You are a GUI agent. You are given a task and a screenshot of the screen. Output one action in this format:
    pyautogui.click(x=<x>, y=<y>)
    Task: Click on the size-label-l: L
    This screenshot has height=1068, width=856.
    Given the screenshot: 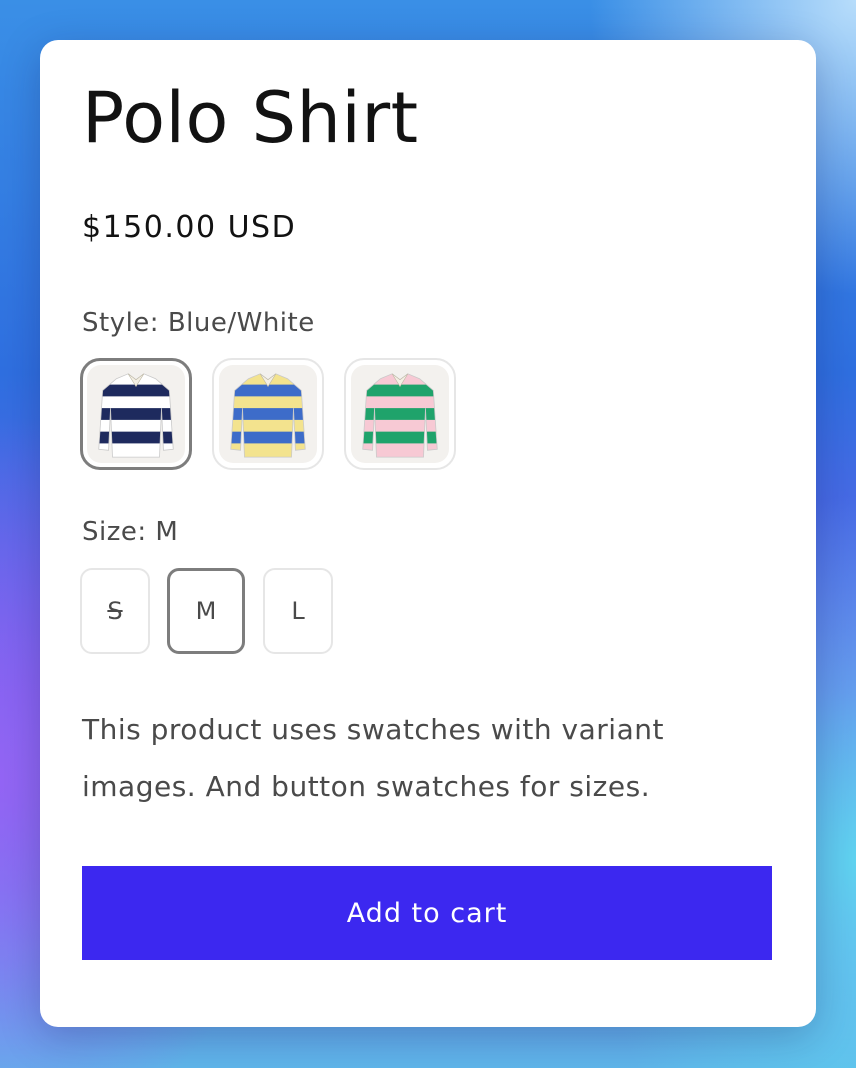 What is the action you would take?
    pyautogui.click(x=298, y=611)
    